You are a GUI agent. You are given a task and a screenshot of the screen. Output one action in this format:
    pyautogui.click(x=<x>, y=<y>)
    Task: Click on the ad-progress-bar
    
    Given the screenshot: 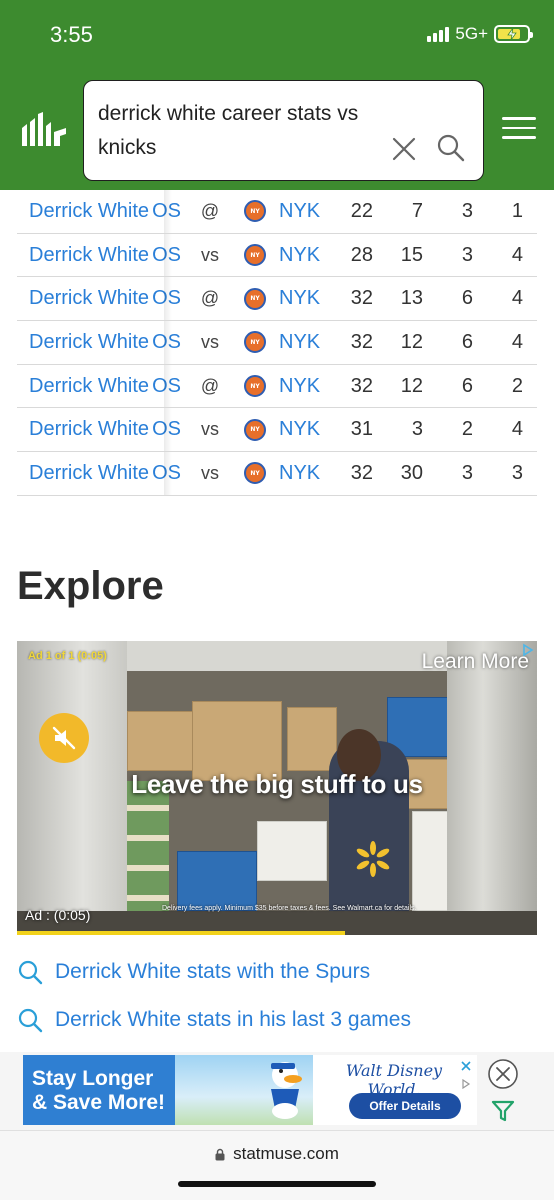 What is the action you would take?
    pyautogui.click(x=181, y=933)
    